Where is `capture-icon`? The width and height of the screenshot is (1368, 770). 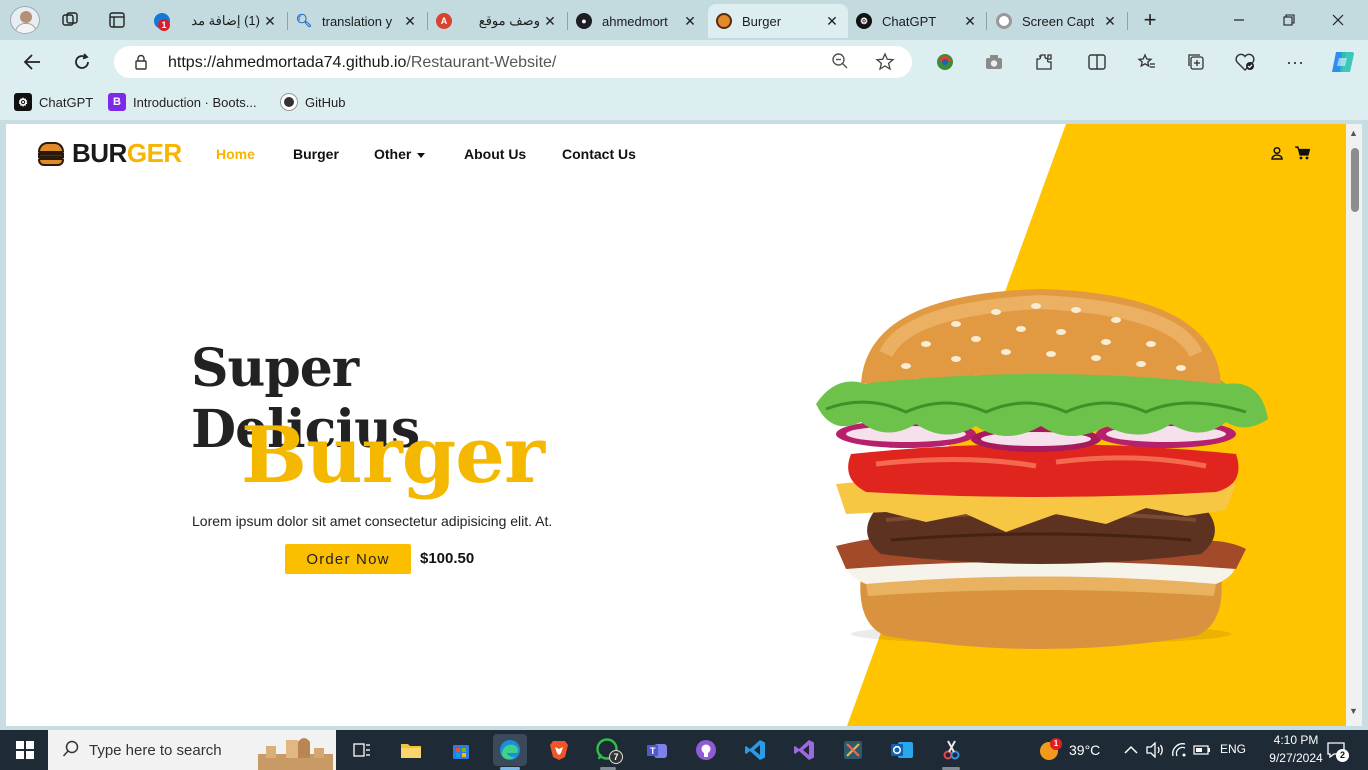
capture-icon is located at coordinates (1004, 21).